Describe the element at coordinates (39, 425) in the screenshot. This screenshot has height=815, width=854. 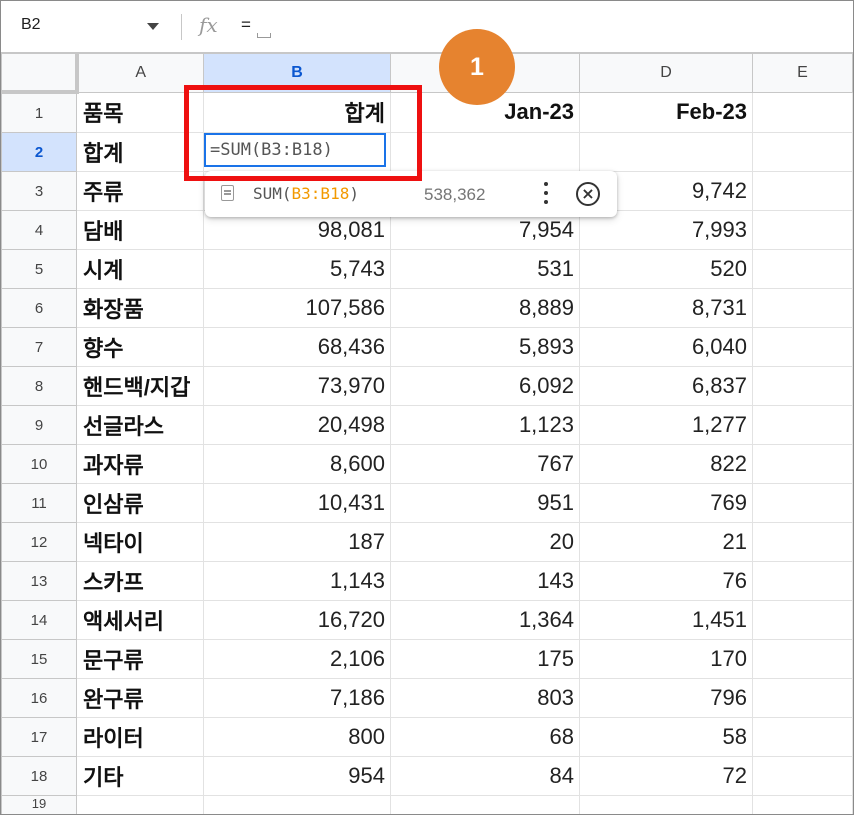
I see `row-header: 9` at that location.